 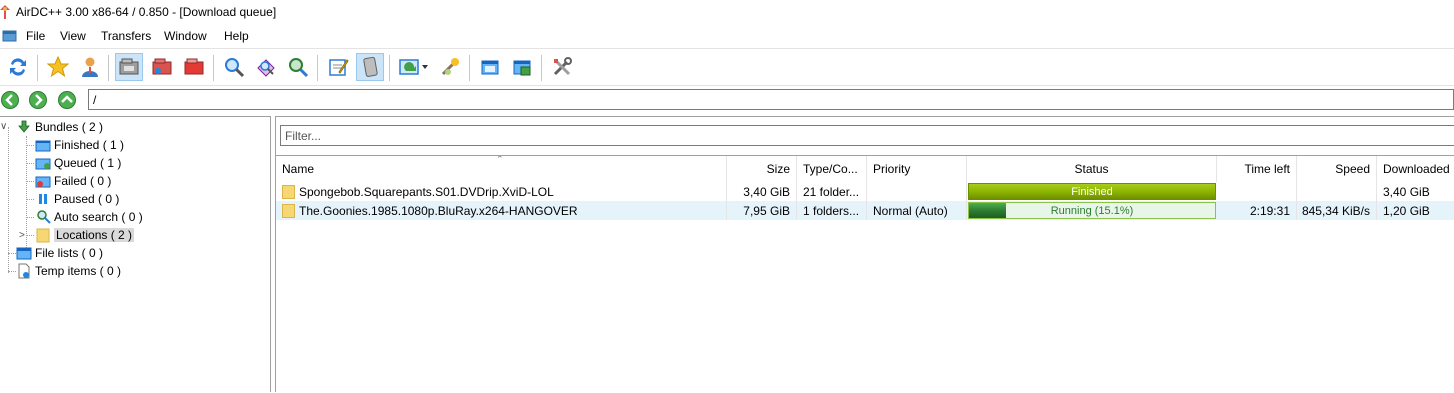 I want to click on toolbar, so click(x=727, y=67).